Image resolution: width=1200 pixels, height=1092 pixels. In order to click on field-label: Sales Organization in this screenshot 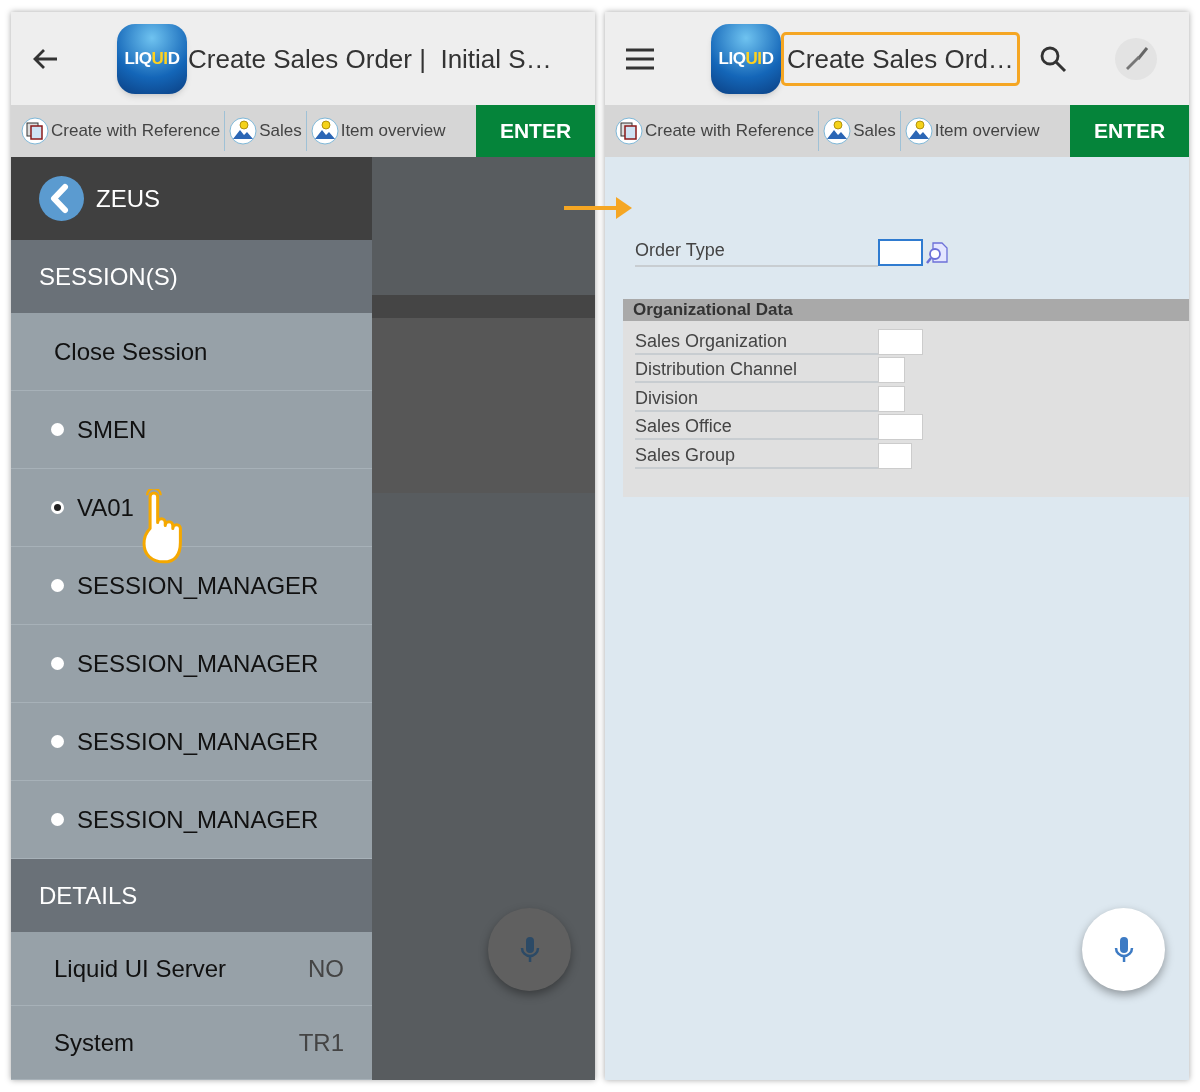, I will do `click(756, 341)`.